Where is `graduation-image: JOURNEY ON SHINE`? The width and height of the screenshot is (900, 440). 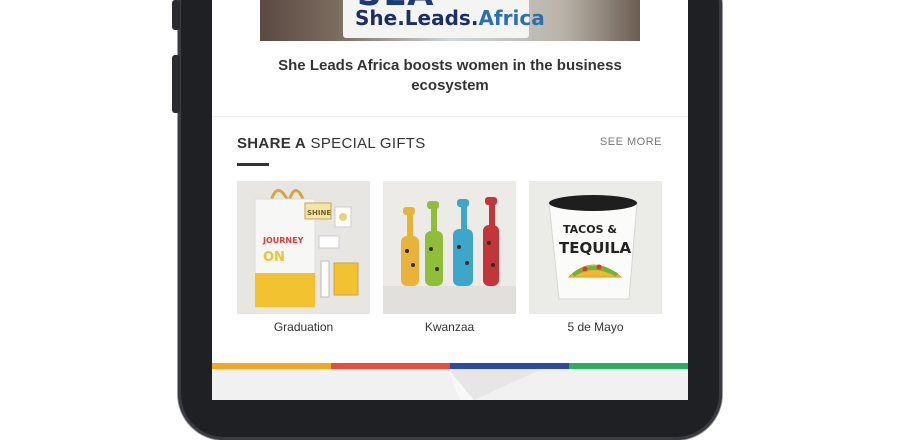 graduation-image: JOURNEY ON SHINE is located at coordinates (303, 247).